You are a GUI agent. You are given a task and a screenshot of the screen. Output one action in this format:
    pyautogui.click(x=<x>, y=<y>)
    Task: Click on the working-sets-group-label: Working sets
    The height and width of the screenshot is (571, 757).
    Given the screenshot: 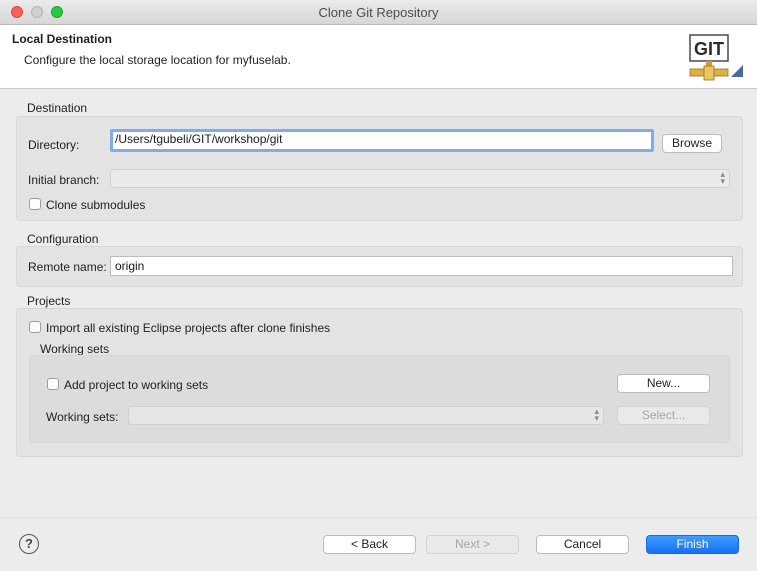 What is the action you would take?
    pyautogui.click(x=75, y=349)
    